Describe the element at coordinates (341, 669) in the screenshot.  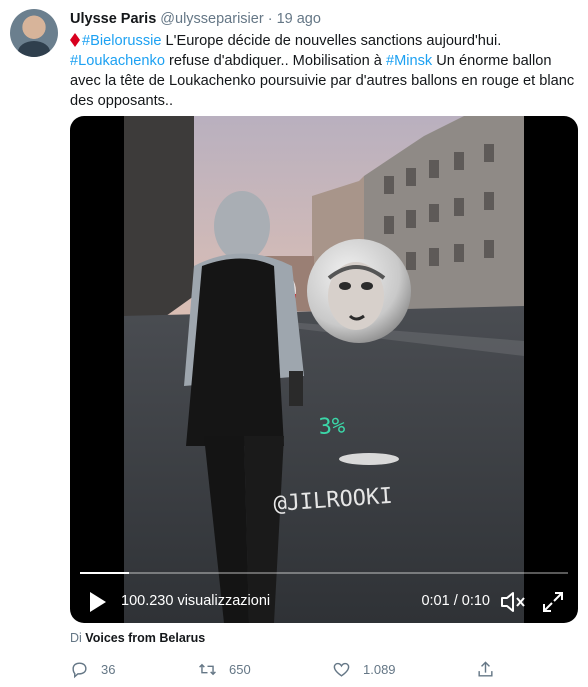
I see `like-icon` at that location.